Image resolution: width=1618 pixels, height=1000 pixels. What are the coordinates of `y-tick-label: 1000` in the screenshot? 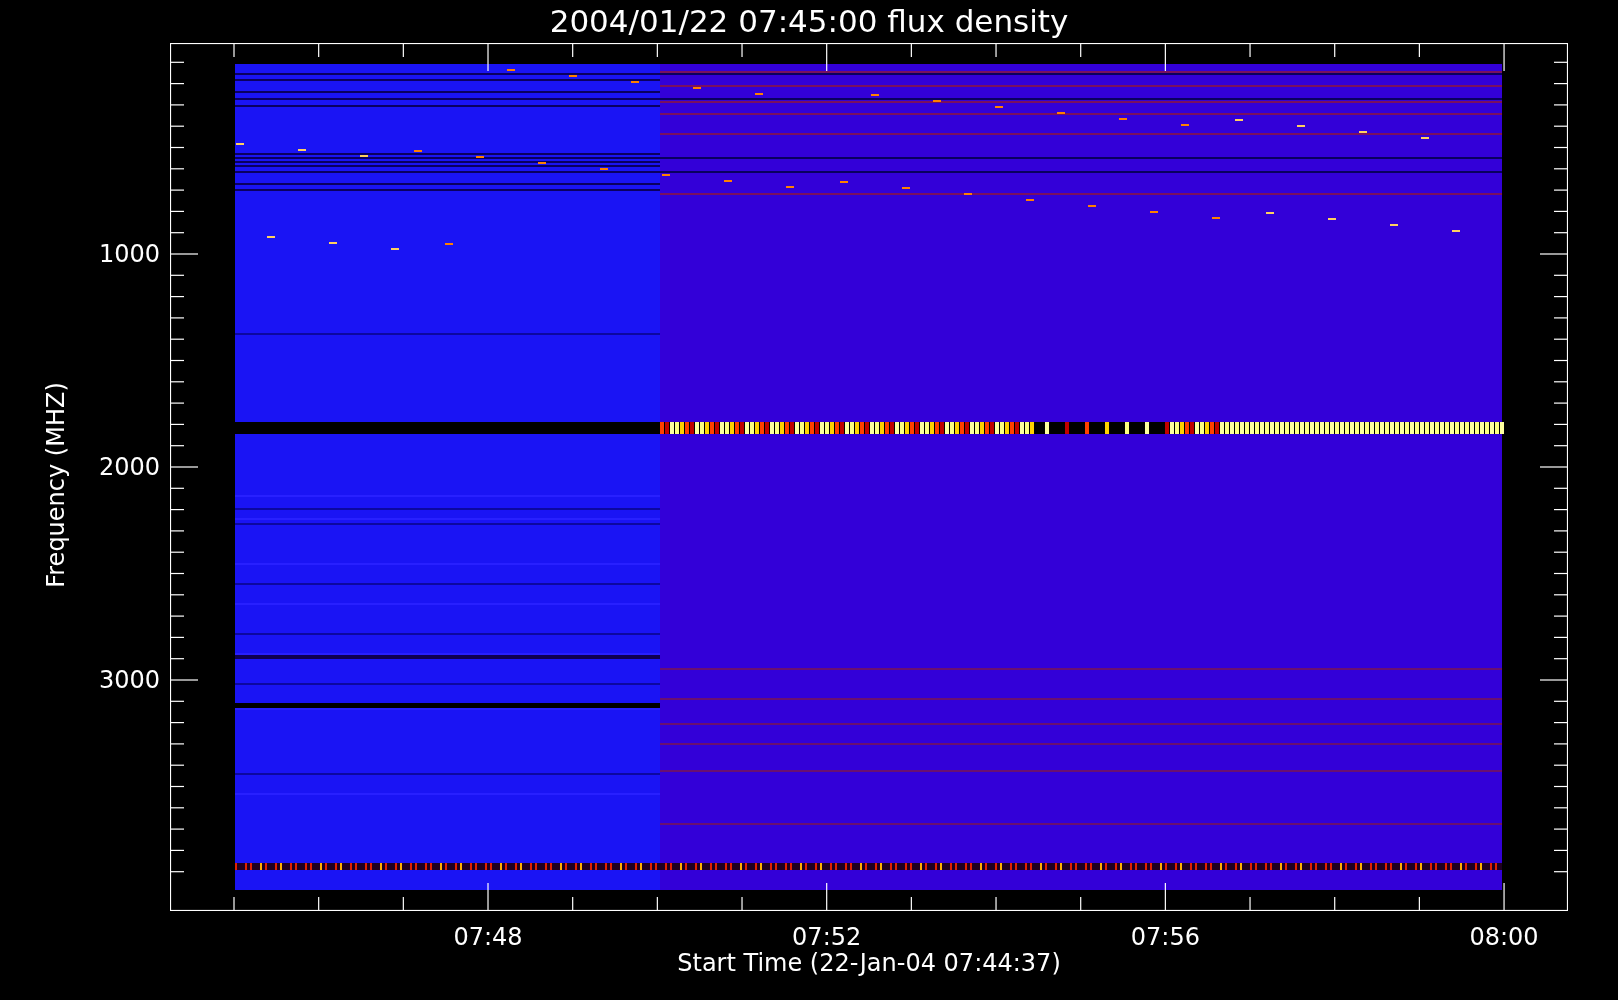 It's located at (129, 254).